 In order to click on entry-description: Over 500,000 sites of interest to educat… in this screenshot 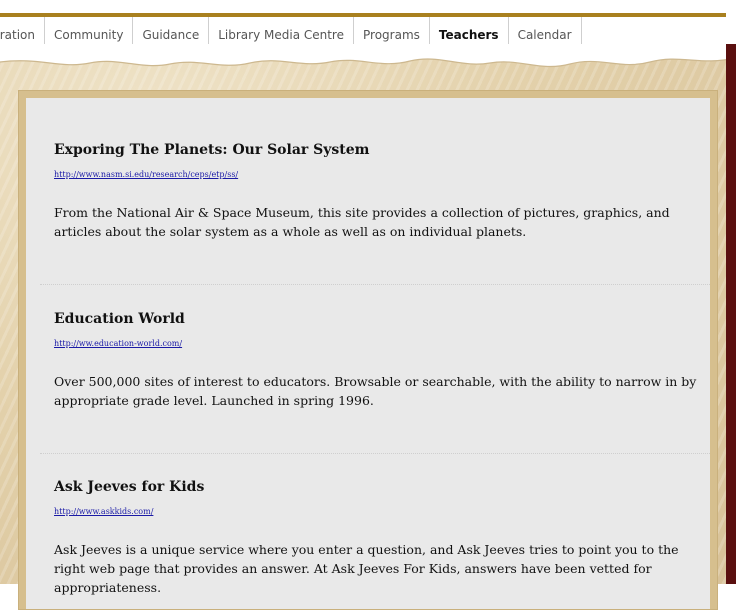, I will do `click(375, 391)`.